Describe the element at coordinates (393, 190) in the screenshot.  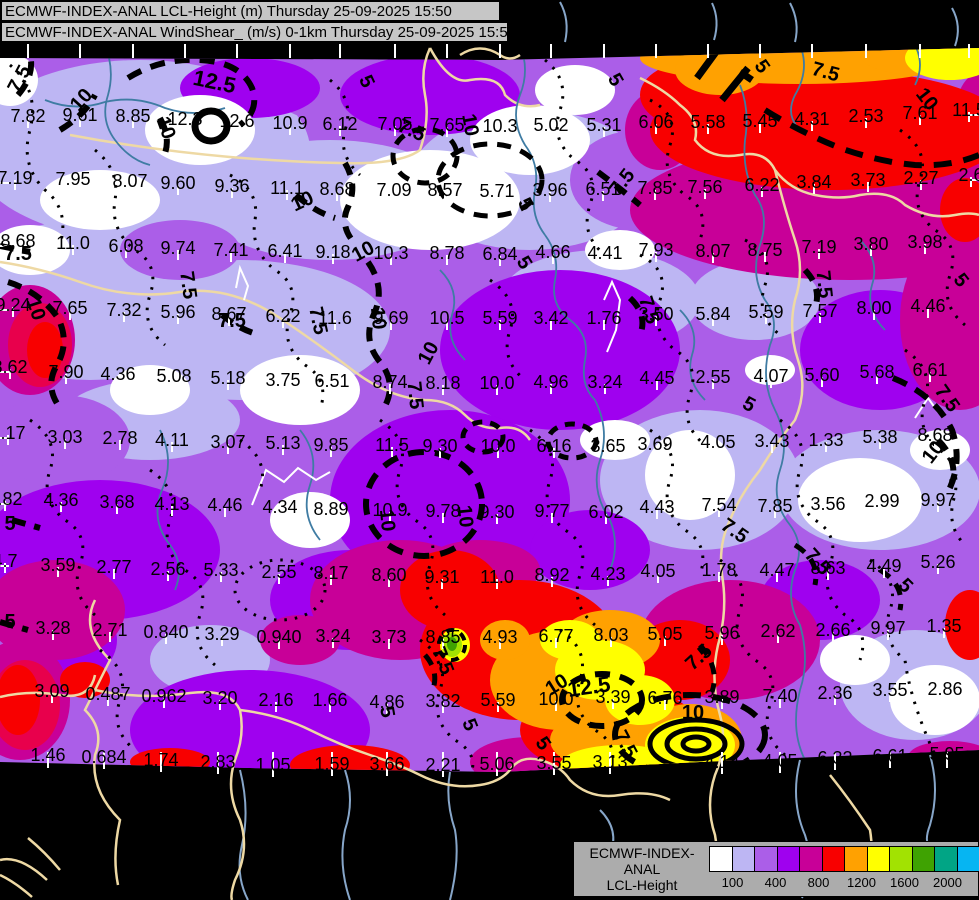
I see `station-value: 7.09` at that location.